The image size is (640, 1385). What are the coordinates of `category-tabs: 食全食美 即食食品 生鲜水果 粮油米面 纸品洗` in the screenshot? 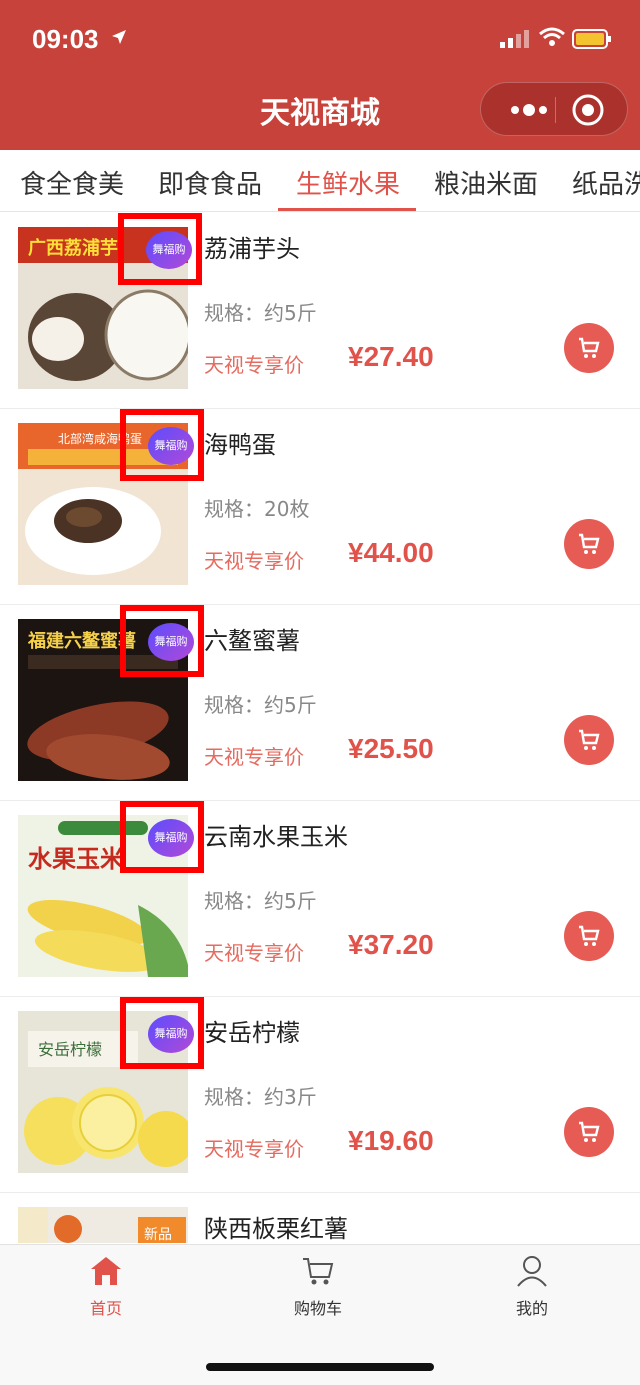 It's located at (320, 181).